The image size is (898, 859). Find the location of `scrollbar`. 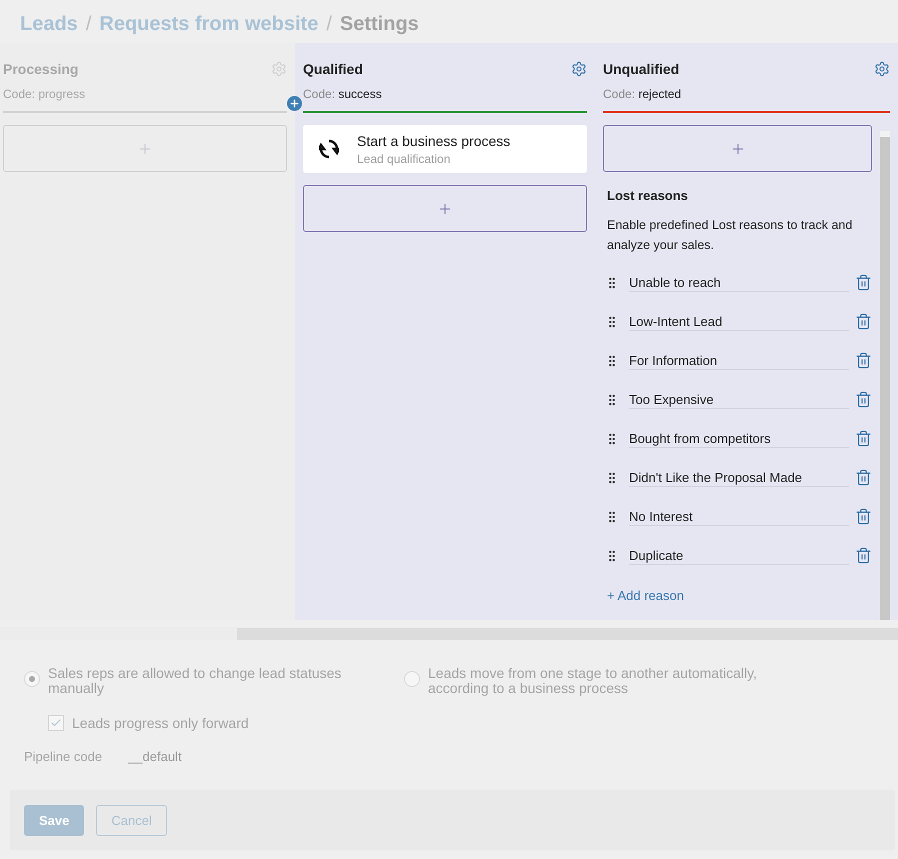

scrollbar is located at coordinates (885, 375).